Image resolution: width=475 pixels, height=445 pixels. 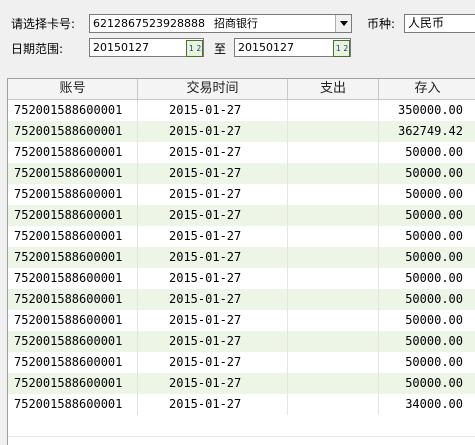 I want to click on column-header-time: 交易时间, so click(x=213, y=89).